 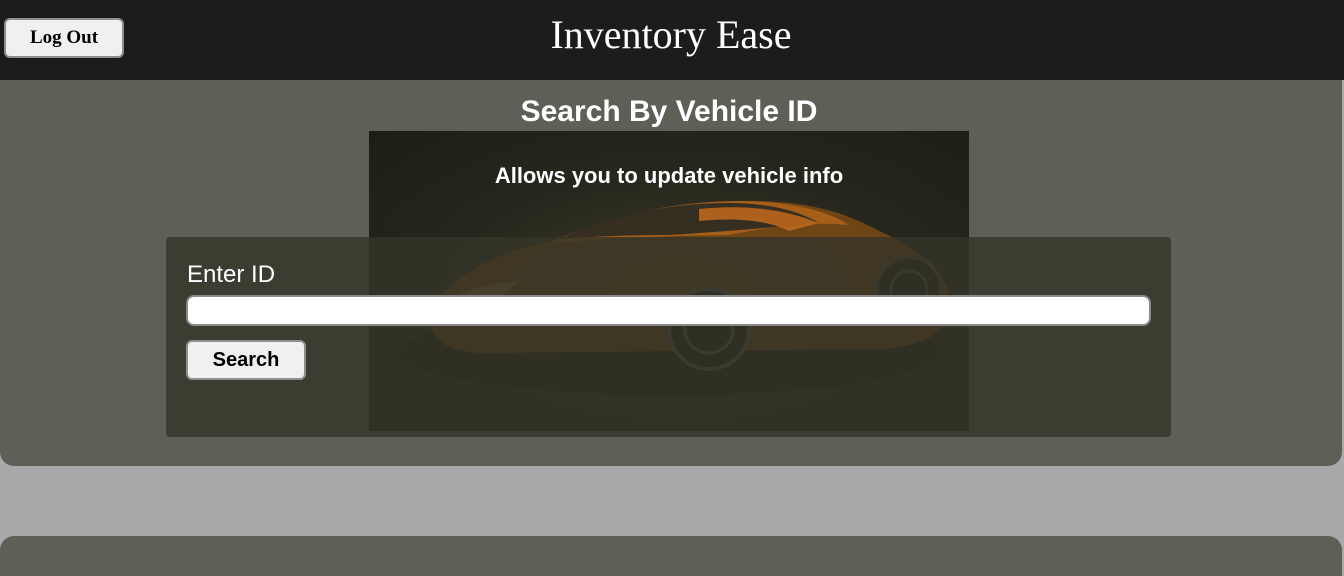 What do you see at coordinates (669, 175) in the screenshot?
I see `hero-caption: Allows you to update vehicle info` at bounding box center [669, 175].